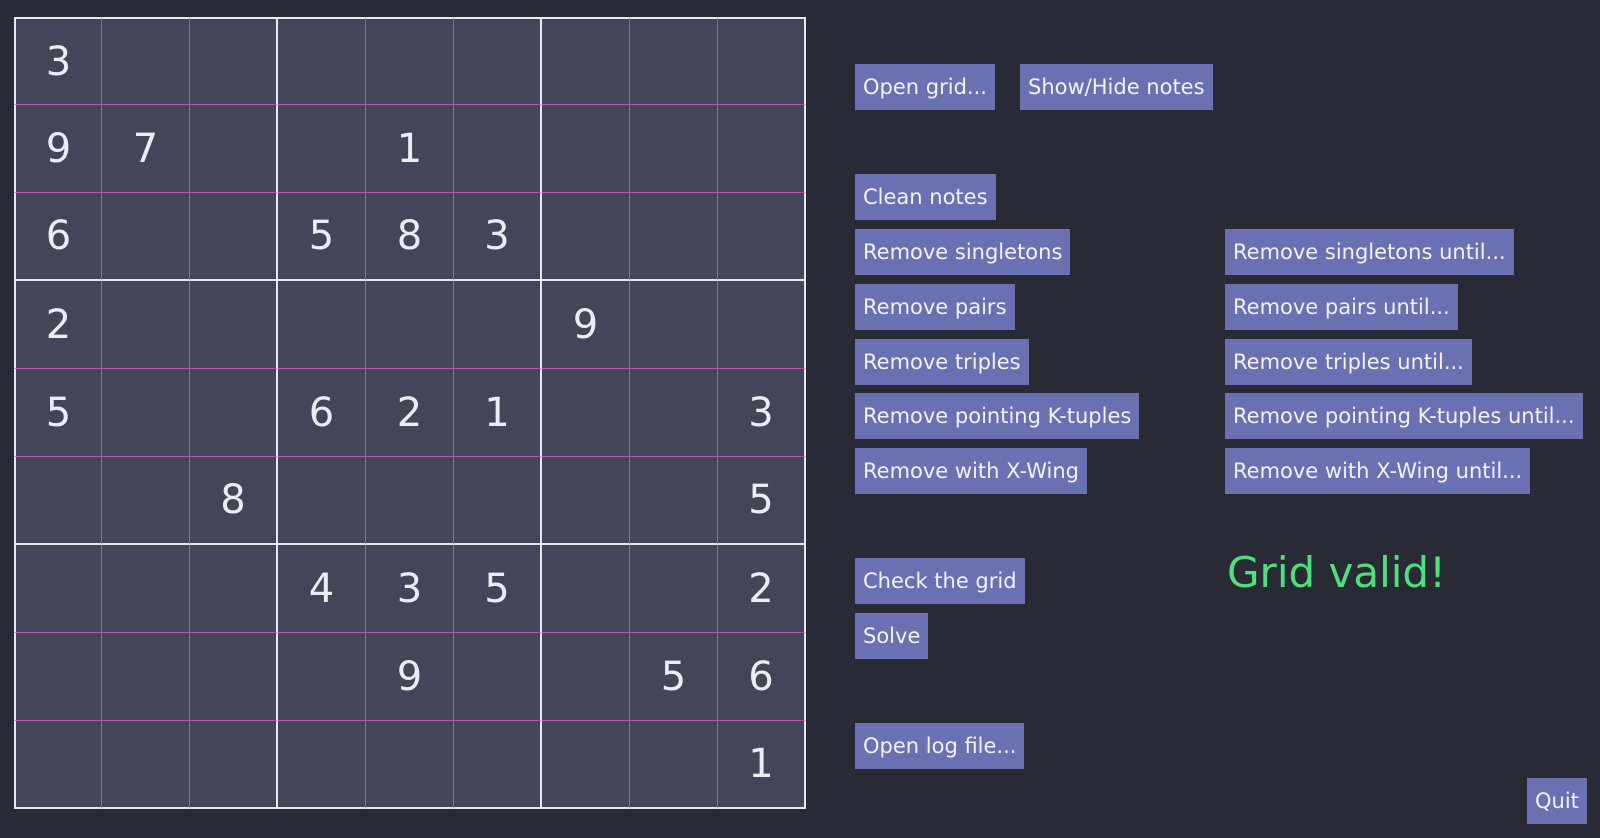 Image resolution: width=1600 pixels, height=838 pixels. I want to click on grid-cell-r3-c3, so click(234, 237).